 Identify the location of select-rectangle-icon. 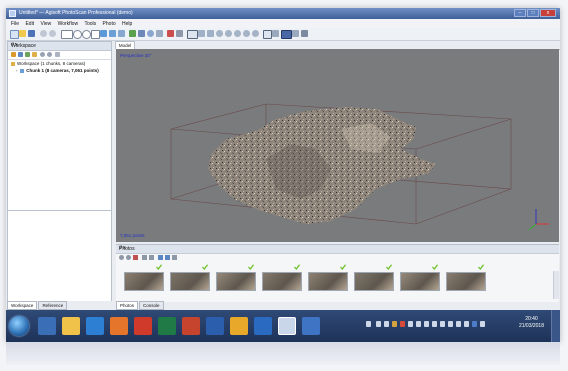
(67, 34).